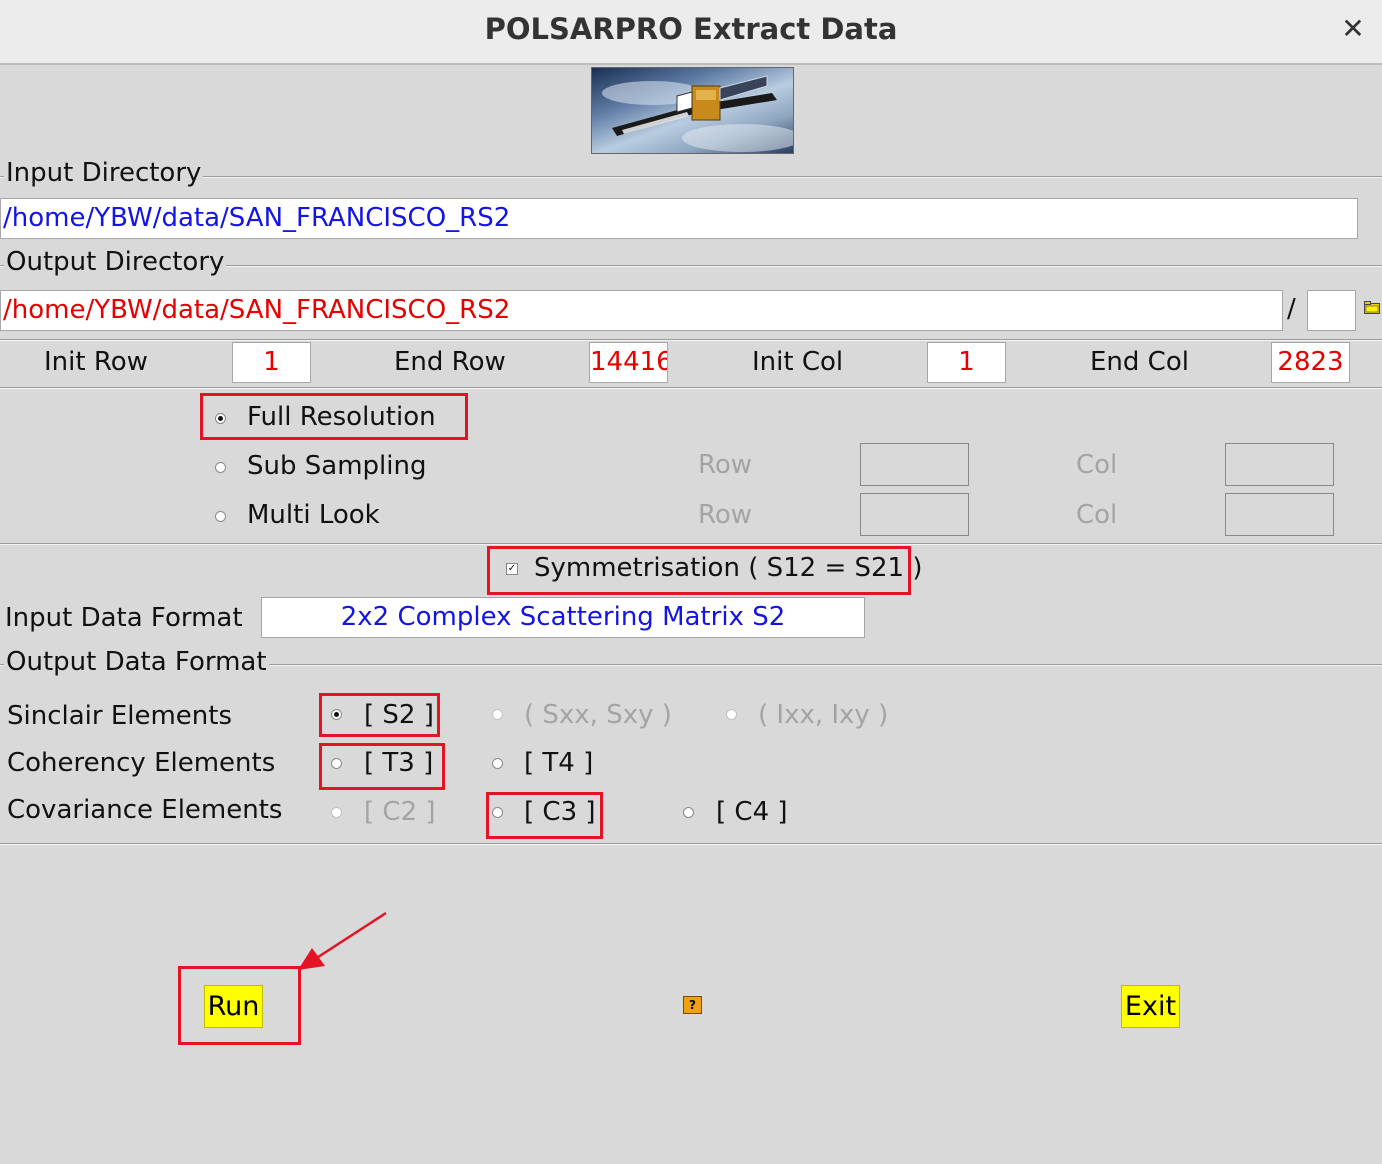 Image resolution: width=1382 pixels, height=1164 pixels. I want to click on extent-divider-top, so click(691, 340).